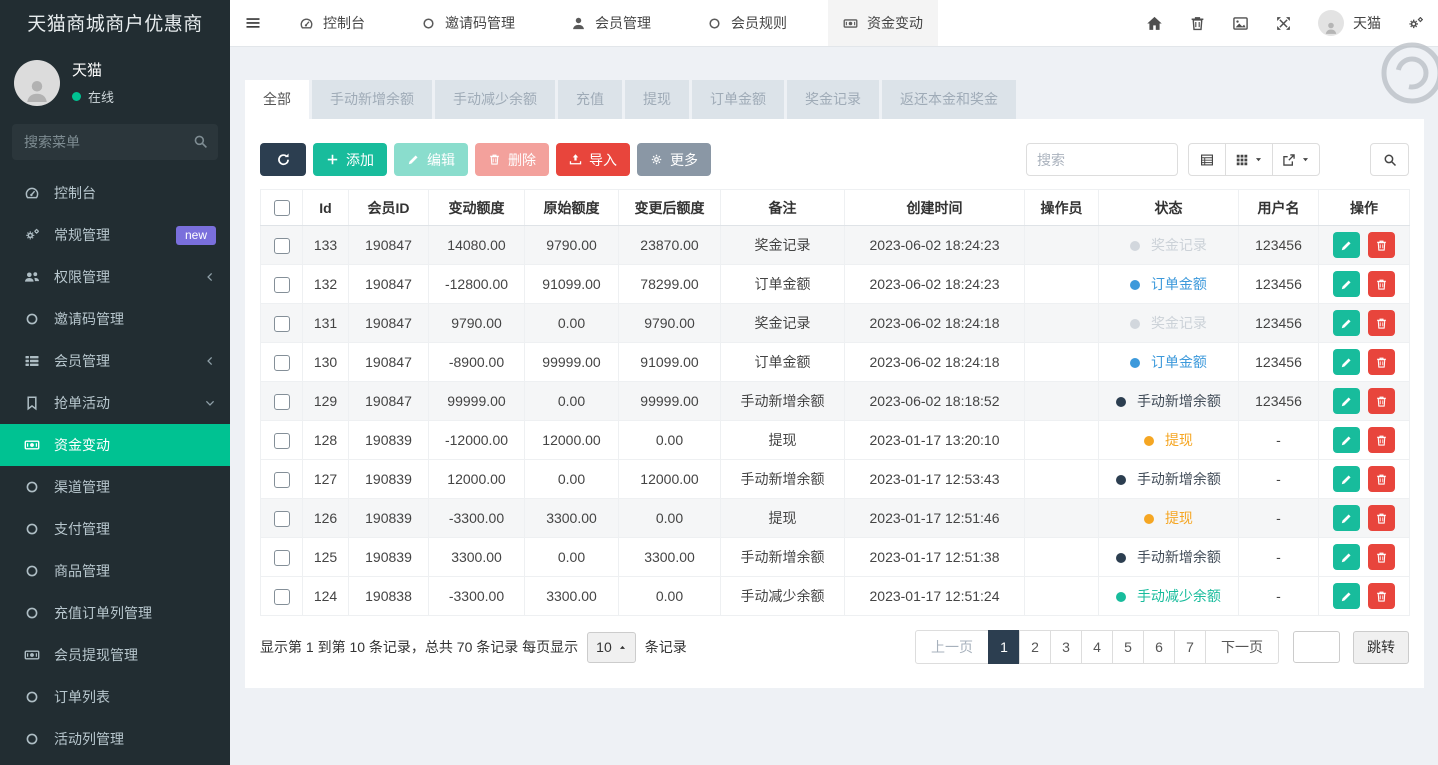 Image resolution: width=1438 pixels, height=765 pixels. What do you see at coordinates (431, 159) in the screenshot?
I see `edit-button: 编辑` at bounding box center [431, 159].